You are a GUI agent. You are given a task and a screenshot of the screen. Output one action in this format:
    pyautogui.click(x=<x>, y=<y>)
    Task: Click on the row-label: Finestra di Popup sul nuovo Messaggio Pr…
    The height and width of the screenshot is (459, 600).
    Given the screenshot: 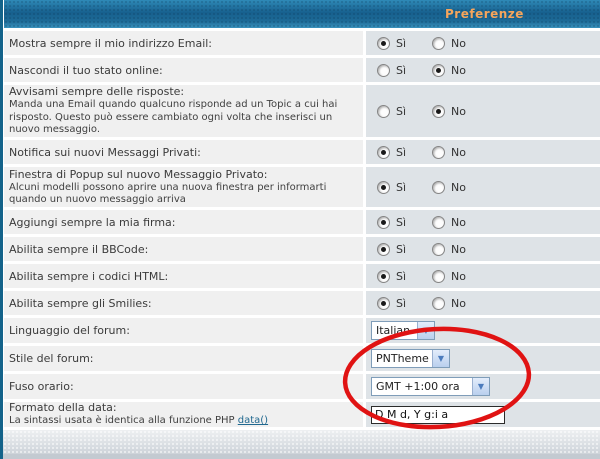 What is the action you would take?
    pyautogui.click(x=138, y=174)
    